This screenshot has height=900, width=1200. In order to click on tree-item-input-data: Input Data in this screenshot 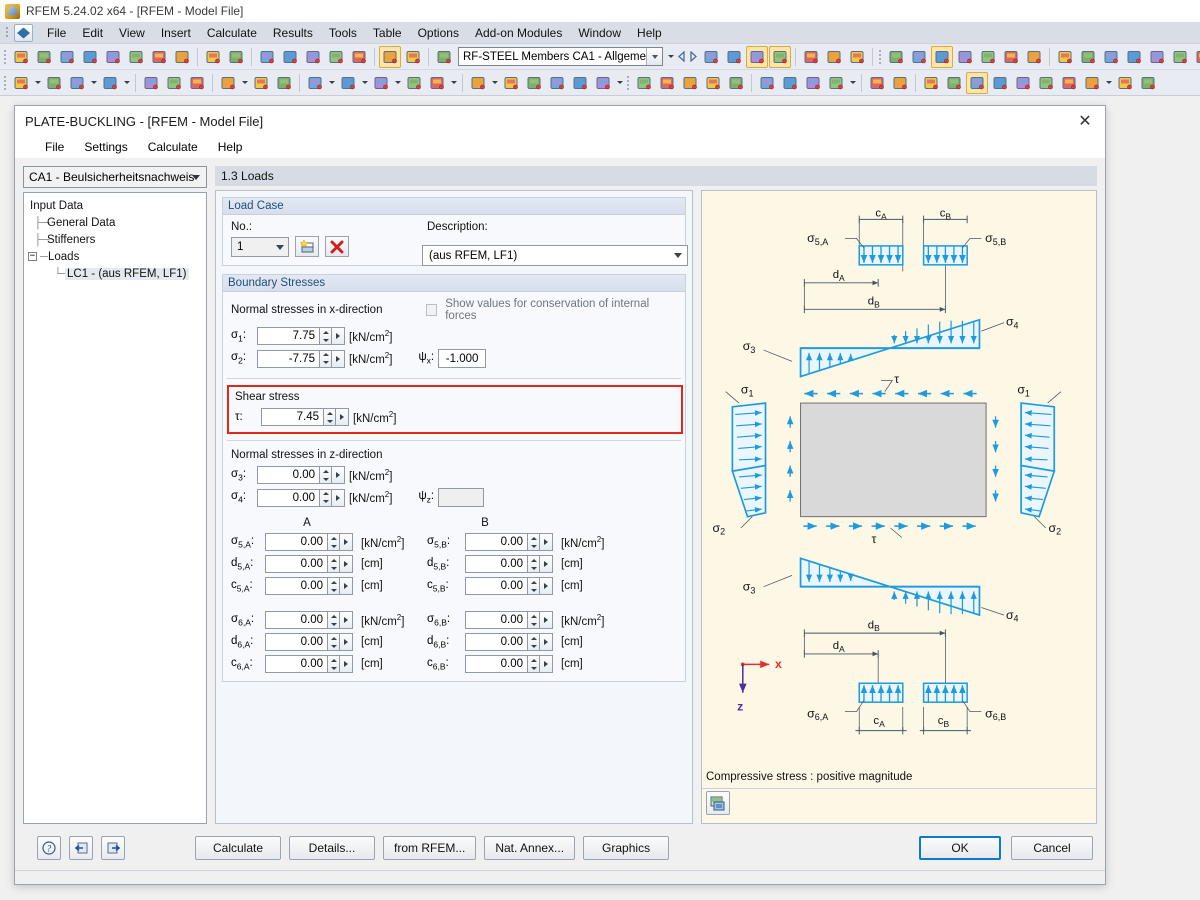, I will do `click(116, 205)`.